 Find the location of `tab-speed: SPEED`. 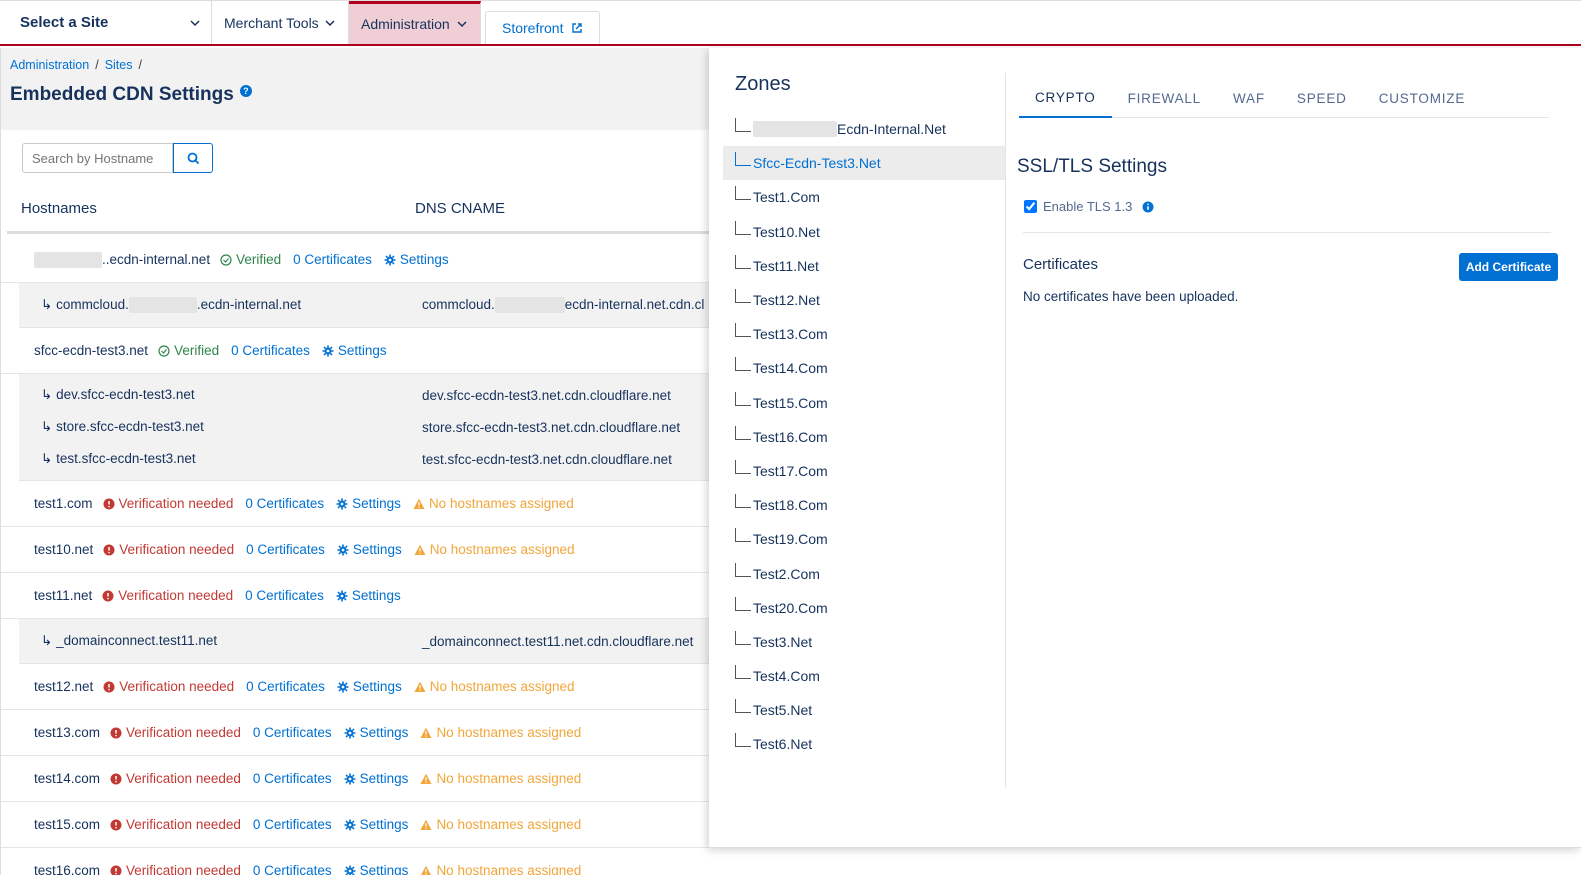

tab-speed: SPEED is located at coordinates (1322, 98).